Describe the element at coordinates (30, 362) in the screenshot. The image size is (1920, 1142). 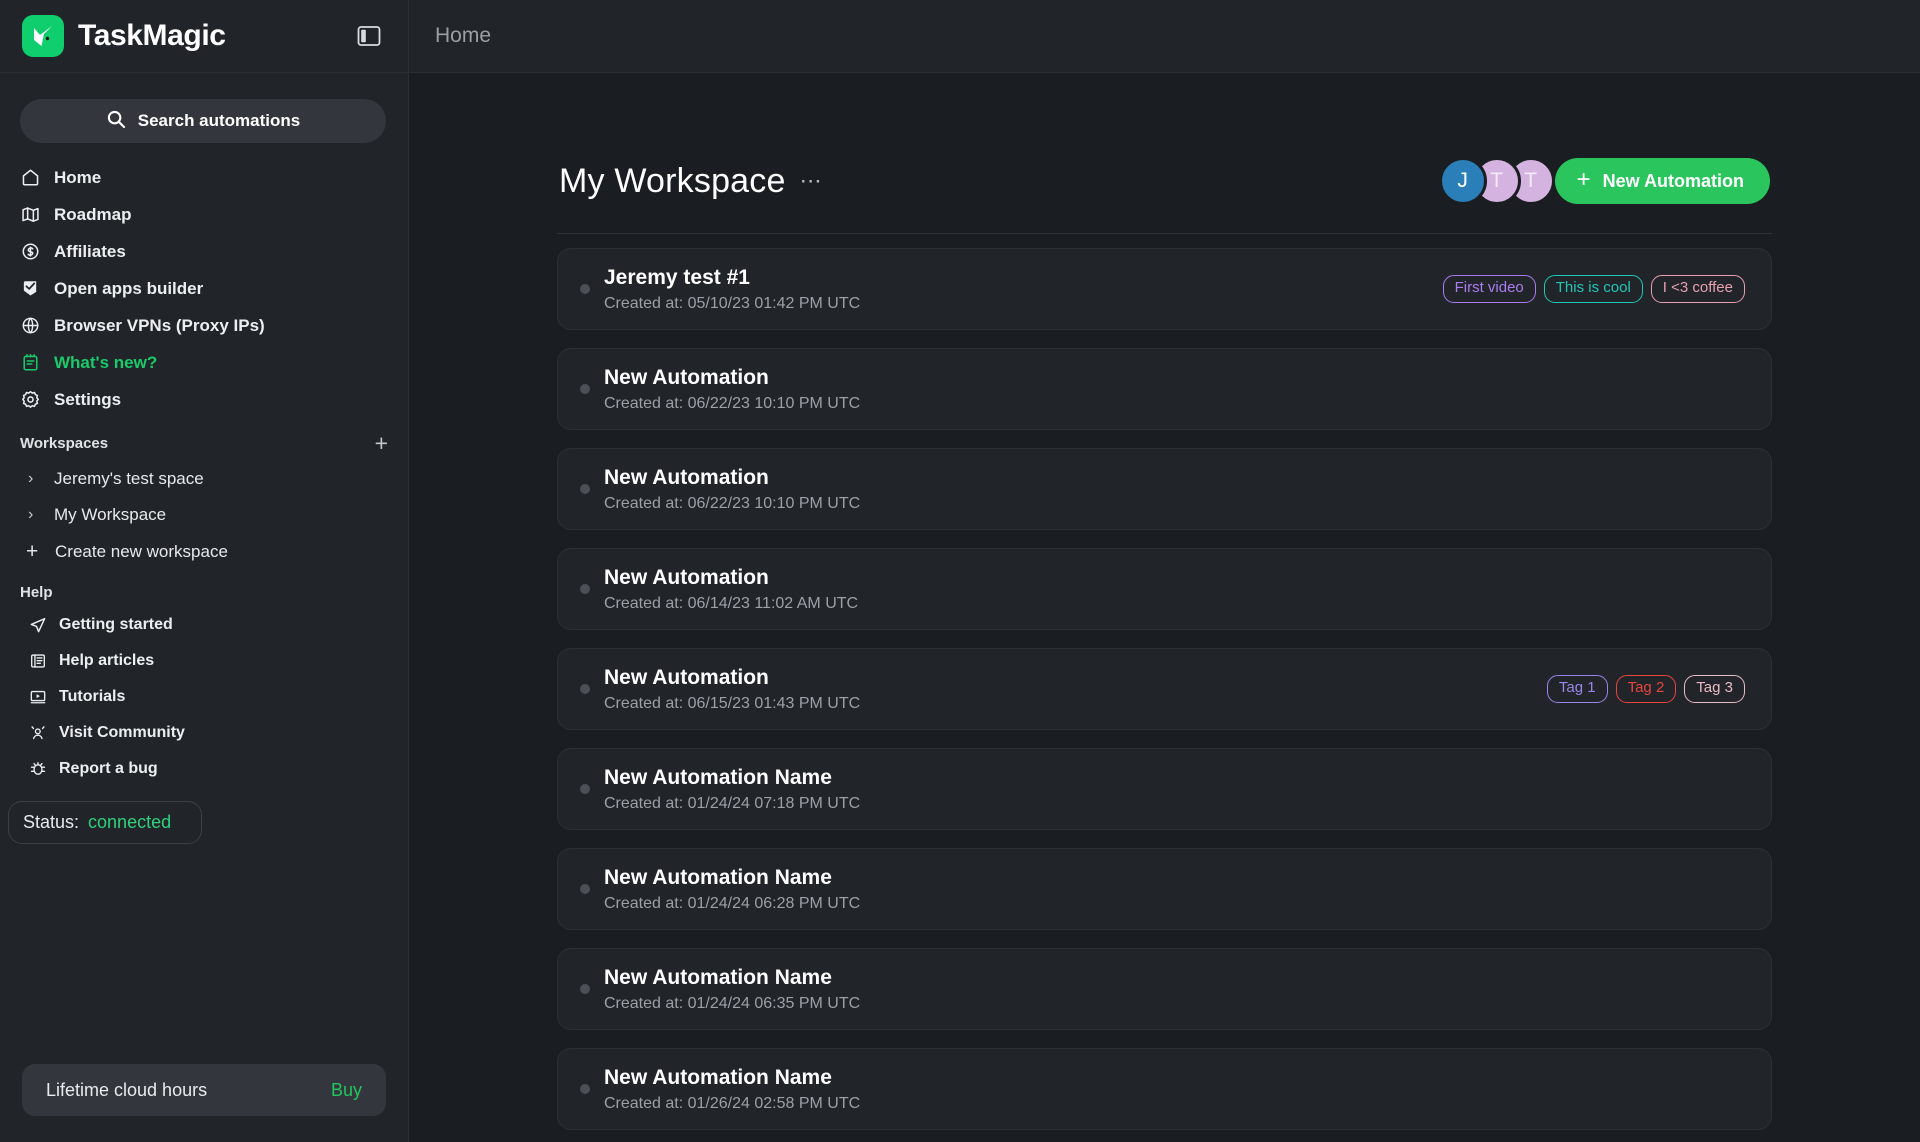
I see `notepad-icon` at that location.